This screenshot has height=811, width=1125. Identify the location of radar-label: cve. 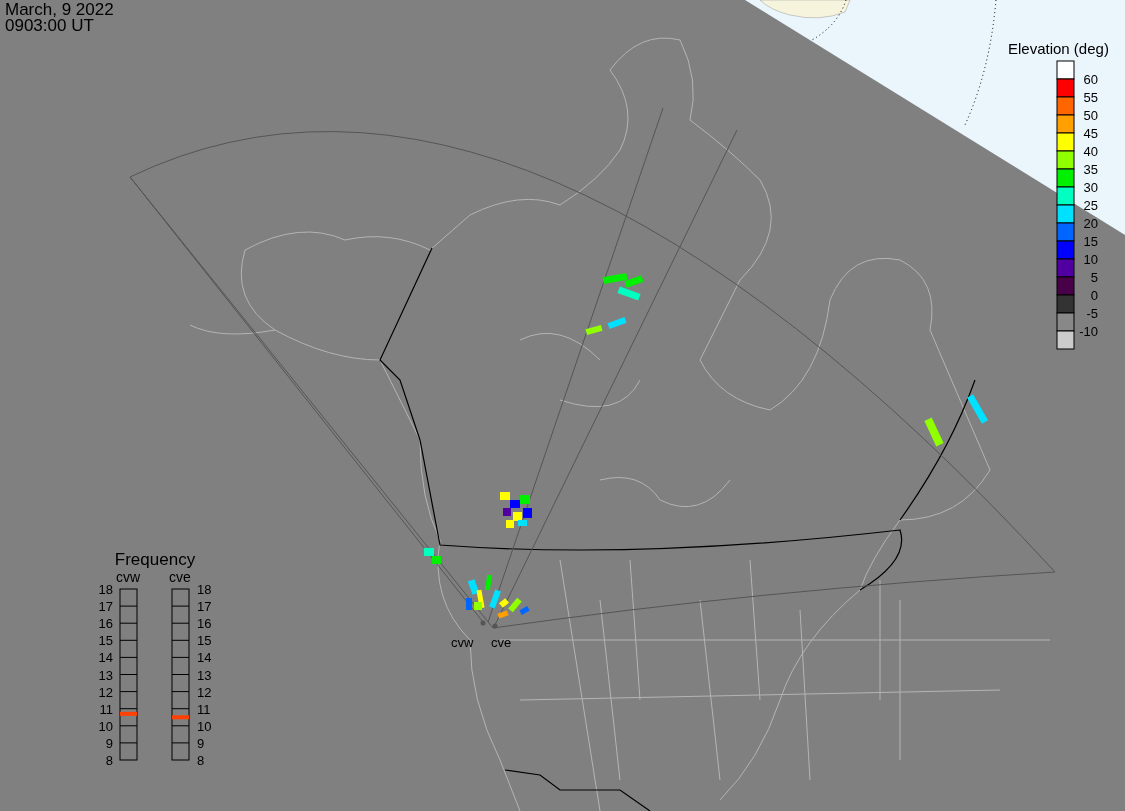
(501, 642).